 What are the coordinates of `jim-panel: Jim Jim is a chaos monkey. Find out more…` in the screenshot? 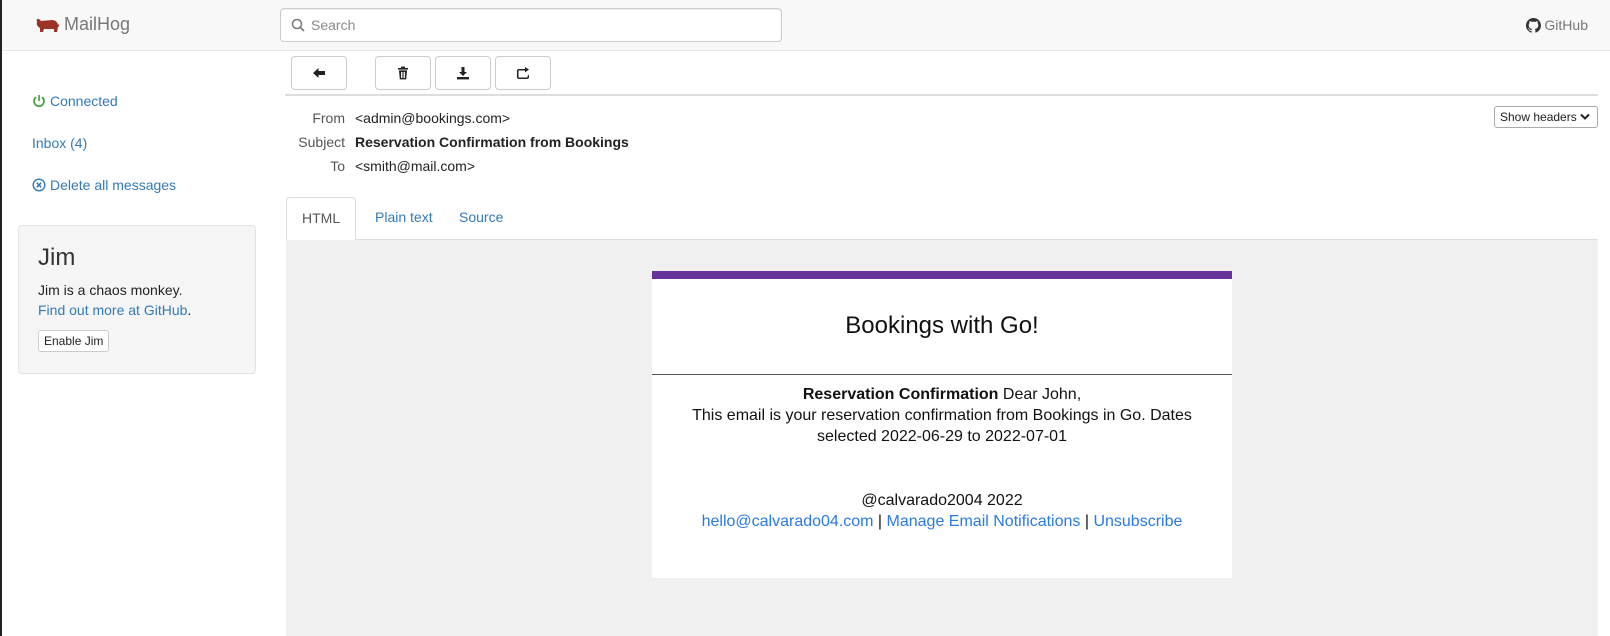 It's located at (137, 299).